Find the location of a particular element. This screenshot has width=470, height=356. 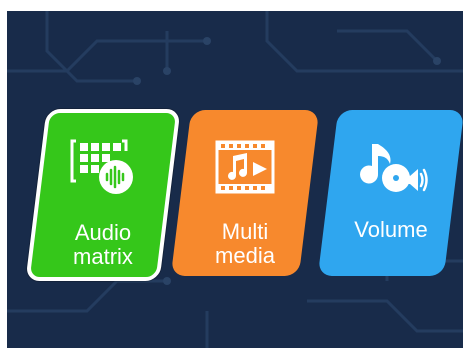

audio-matrix-icon is located at coordinates (101, 166).